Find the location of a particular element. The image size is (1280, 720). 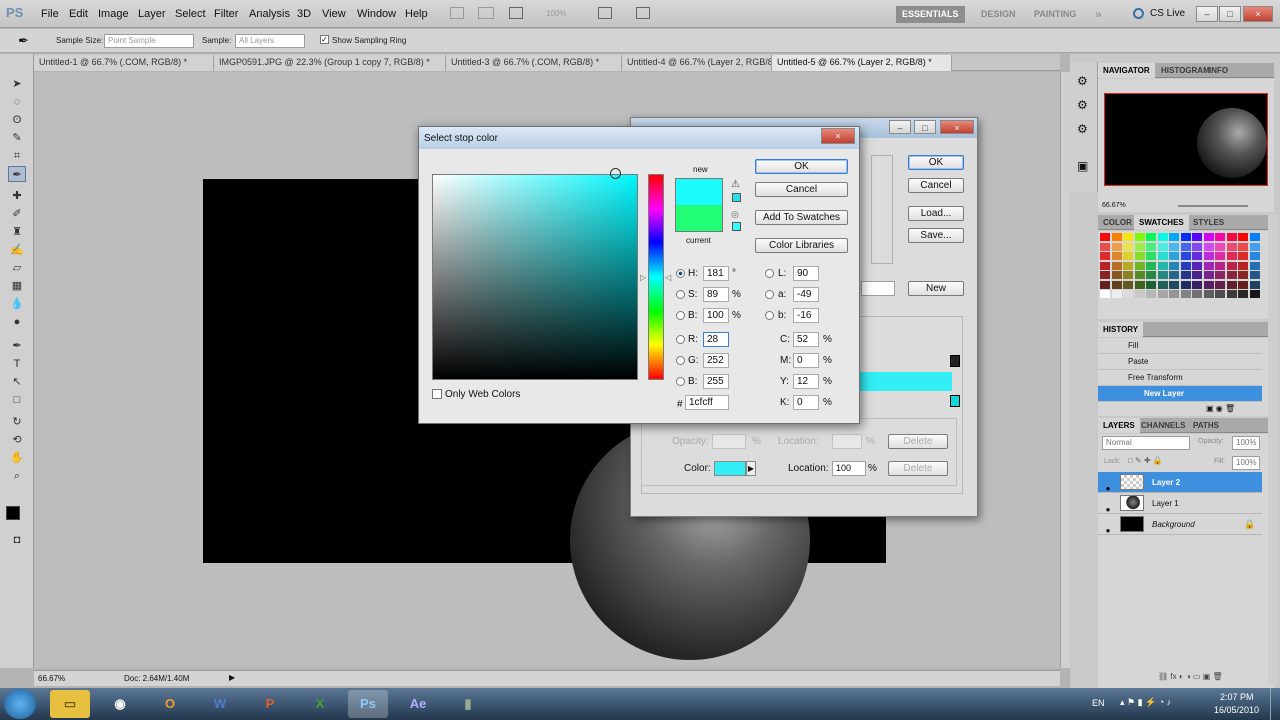

workspace-design: DESIGN is located at coordinates (998, 14).